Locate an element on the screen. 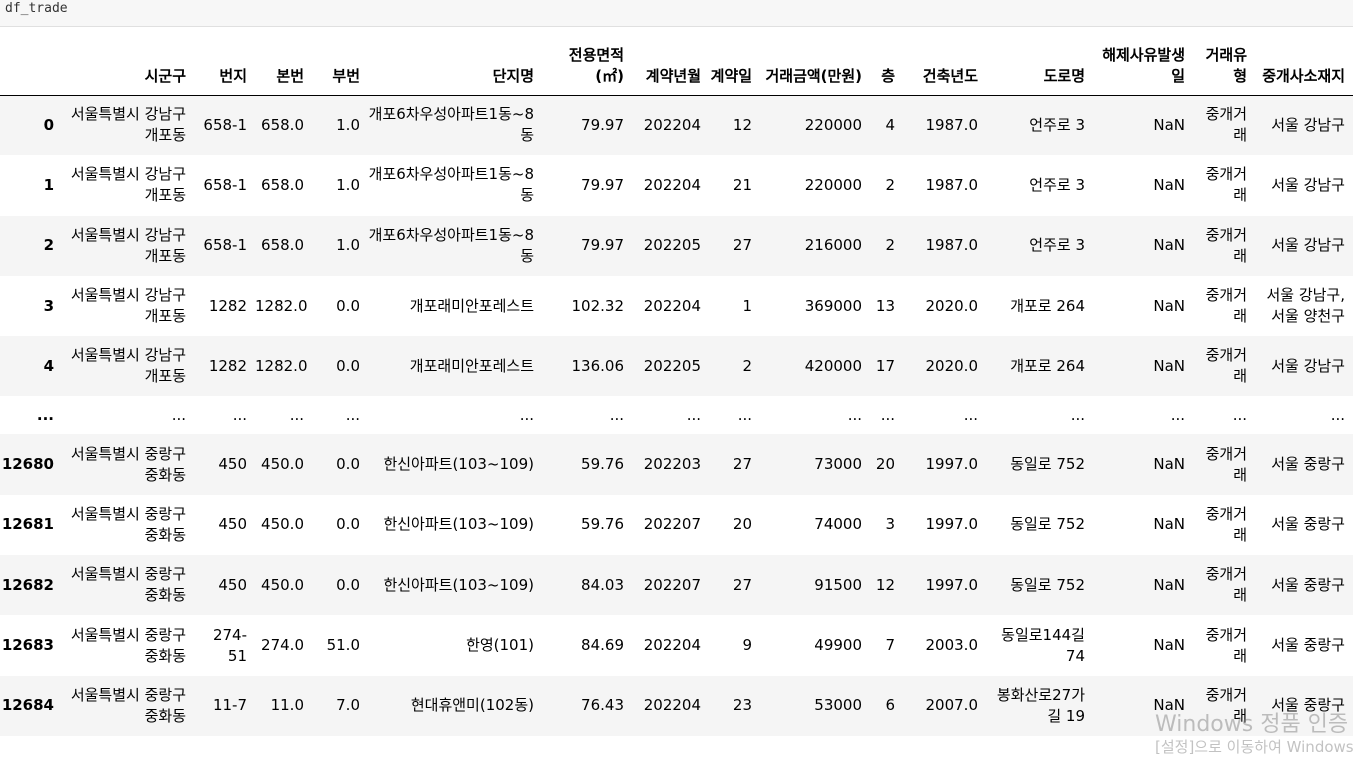 Image resolution: width=1353 pixels, height=757 pixels. row-index: 12680 is located at coordinates (27, 464).